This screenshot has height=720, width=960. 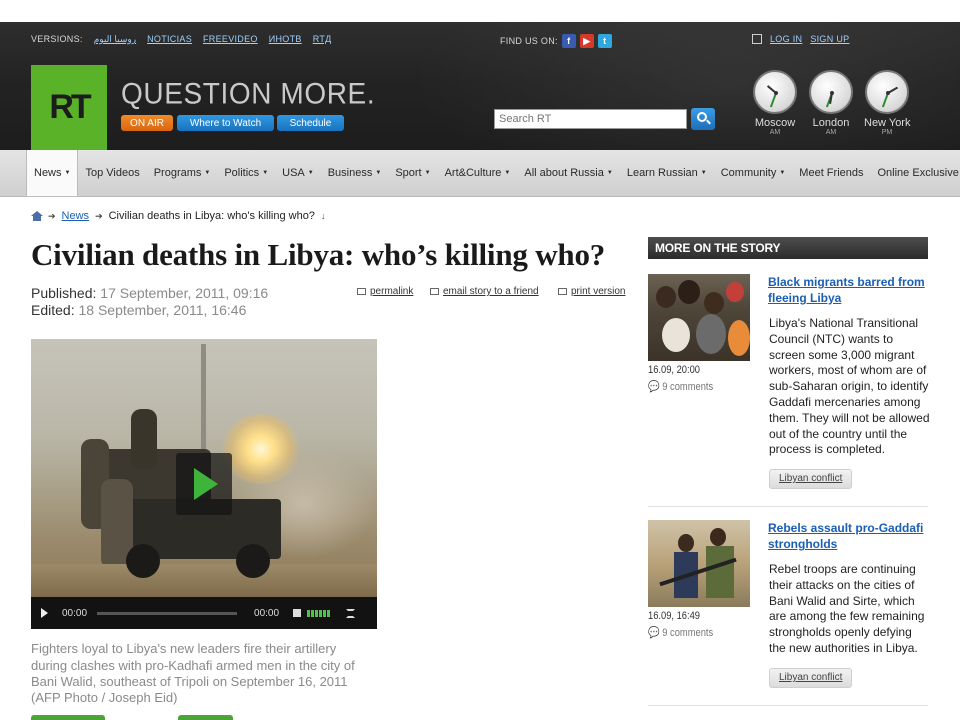 I want to click on story-title-link: Rebels assault pro-Gaddafi strongholds, so click(x=848, y=536).